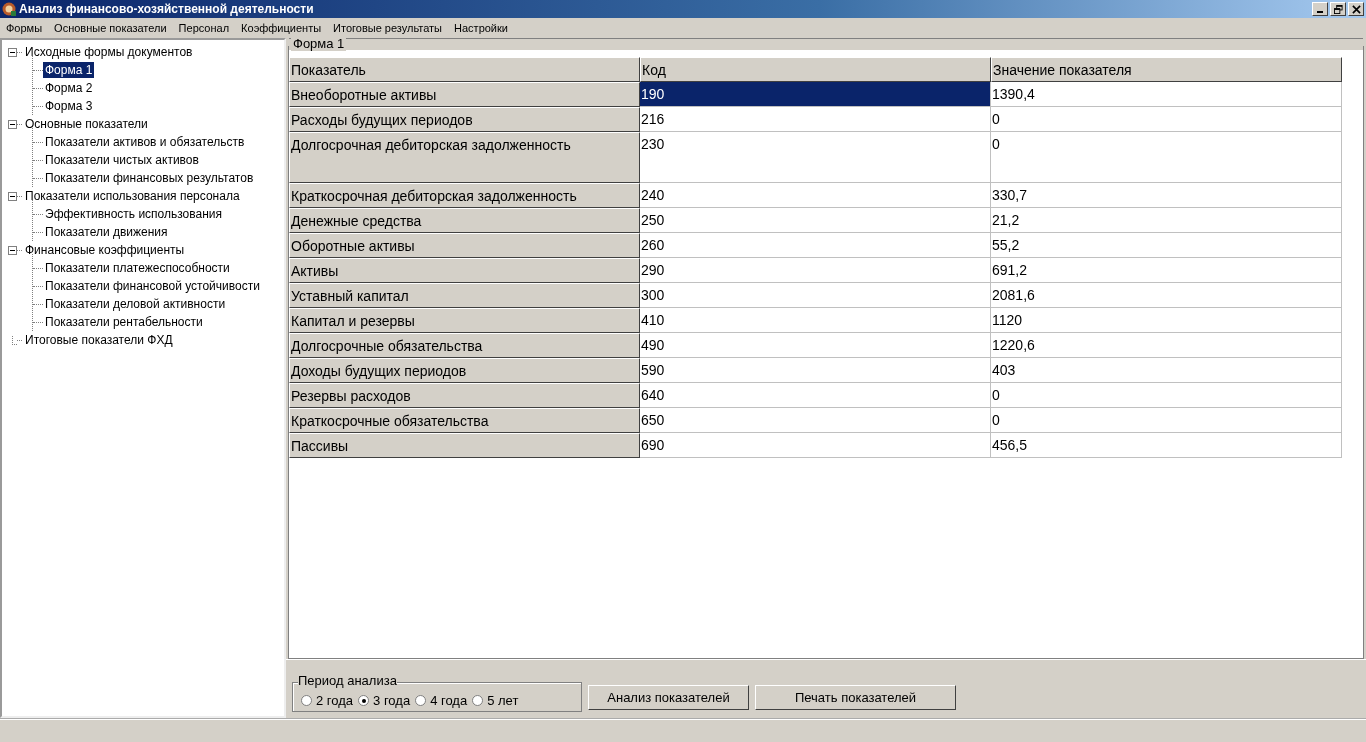  Describe the element at coordinates (124, 322) in the screenshot. I see `tree-item: Показатели рентабельности` at that location.